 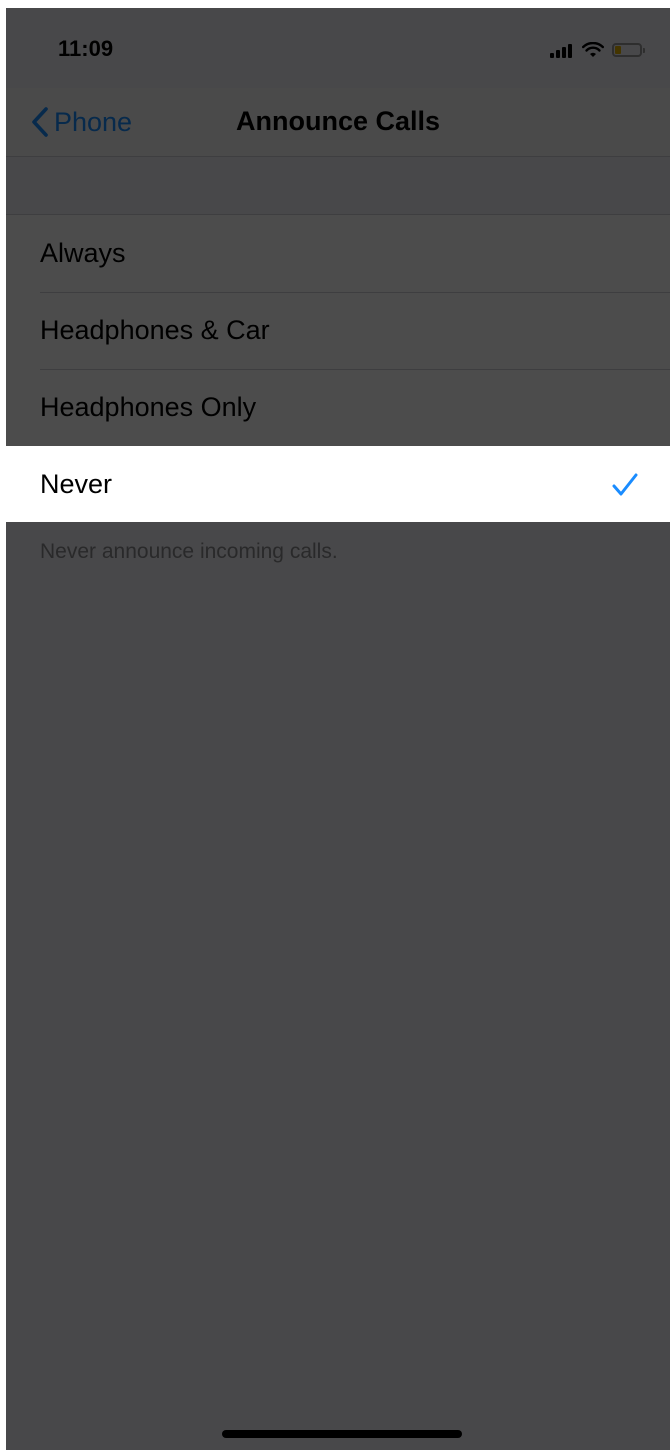 I want to click on page-title: Announce Calls, so click(x=338, y=121).